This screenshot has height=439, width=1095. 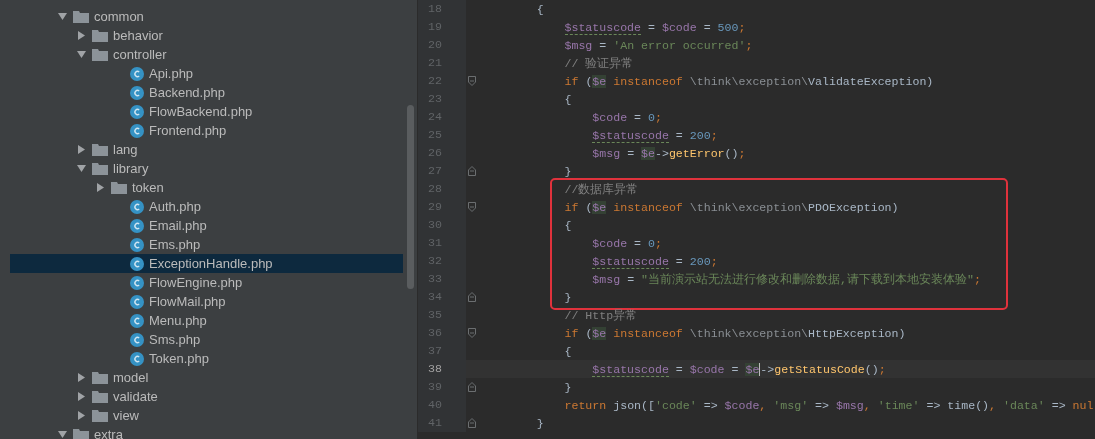 What do you see at coordinates (206, 35) in the screenshot?
I see `folder-row: behavior` at bounding box center [206, 35].